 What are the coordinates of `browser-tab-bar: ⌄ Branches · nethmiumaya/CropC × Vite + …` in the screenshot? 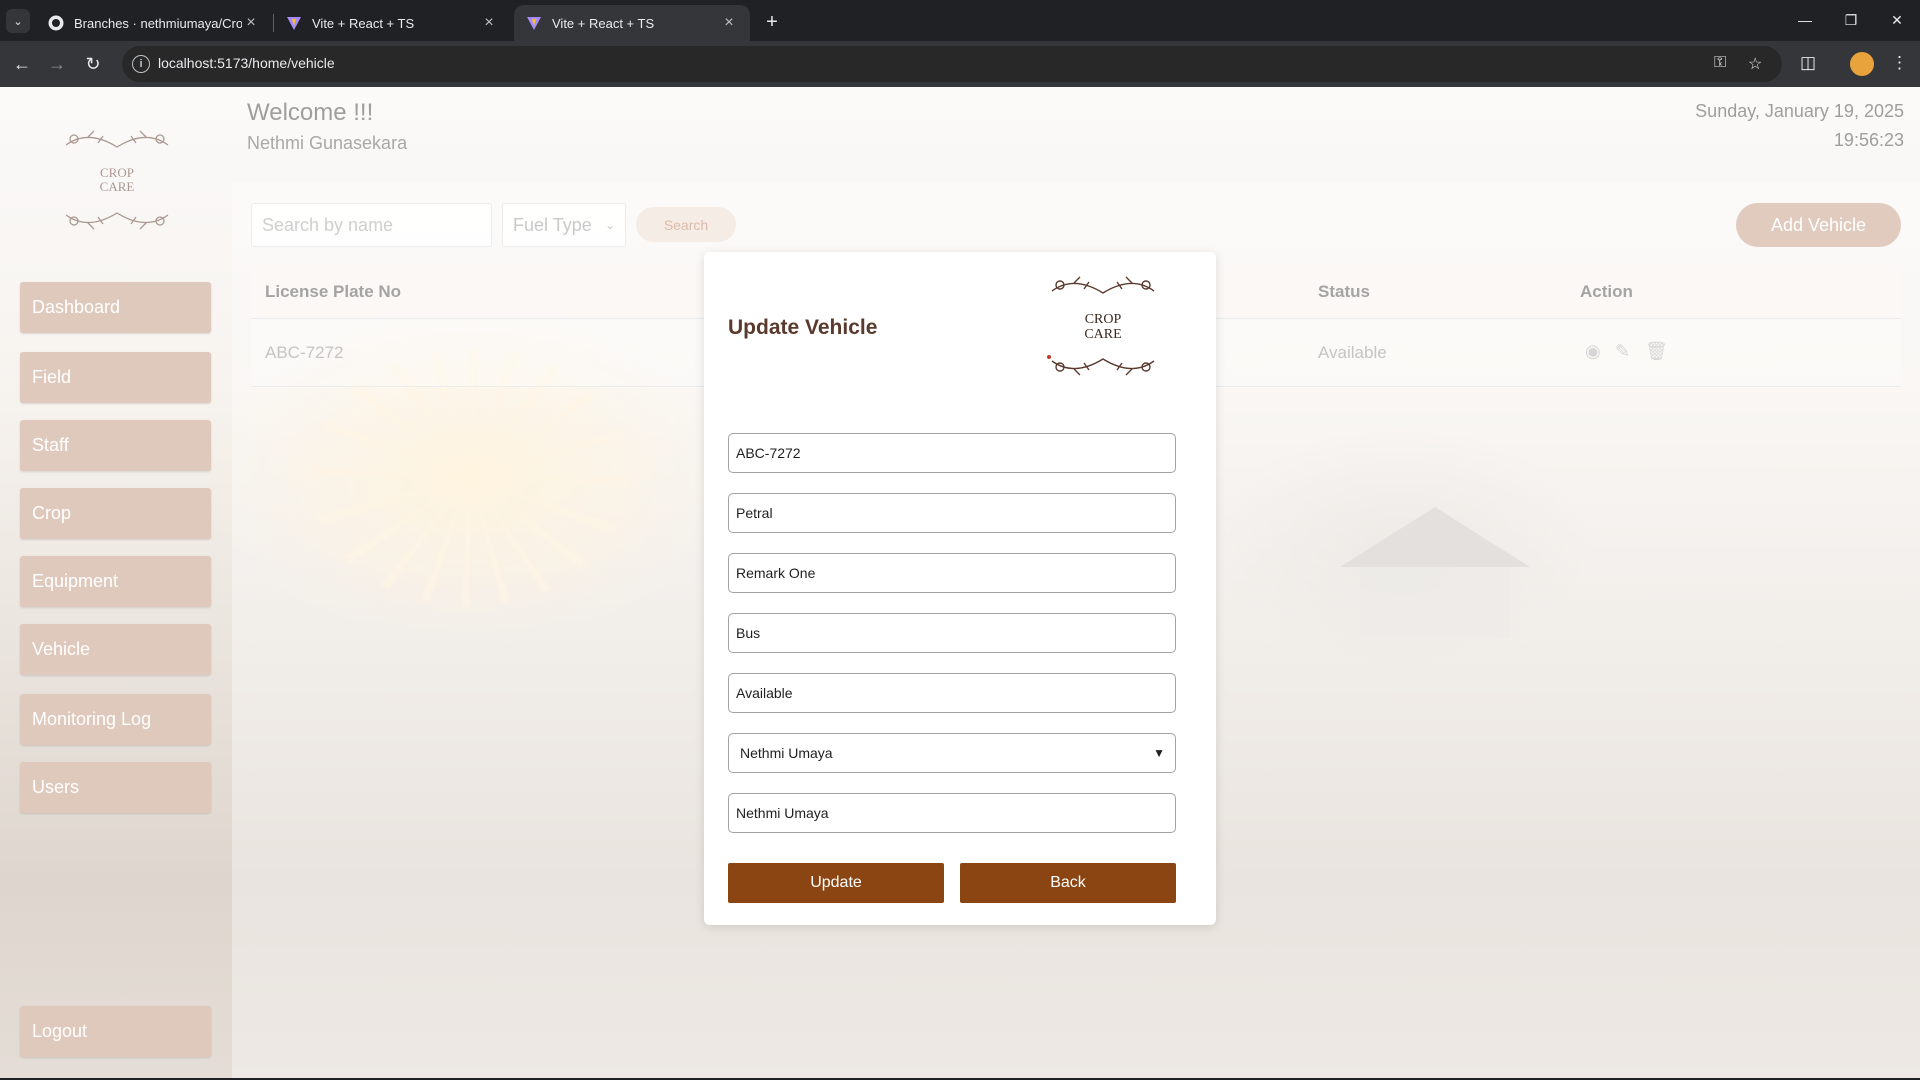 It's located at (960, 20).